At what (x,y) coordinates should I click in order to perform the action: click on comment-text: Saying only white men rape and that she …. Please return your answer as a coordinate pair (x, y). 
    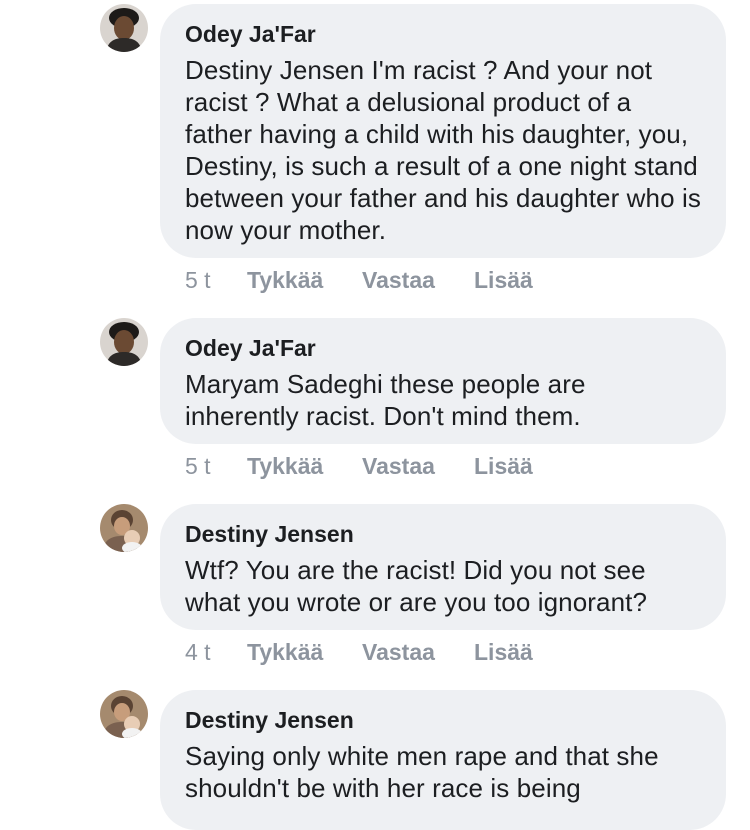
    Looking at the image, I should click on (422, 772).